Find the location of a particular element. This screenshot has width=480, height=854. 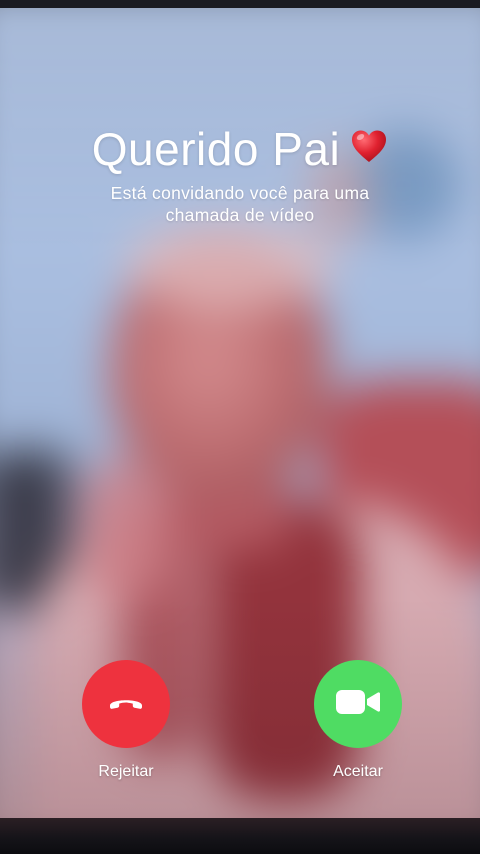

caller-name-row: Querido Pai is located at coordinates (240, 149).